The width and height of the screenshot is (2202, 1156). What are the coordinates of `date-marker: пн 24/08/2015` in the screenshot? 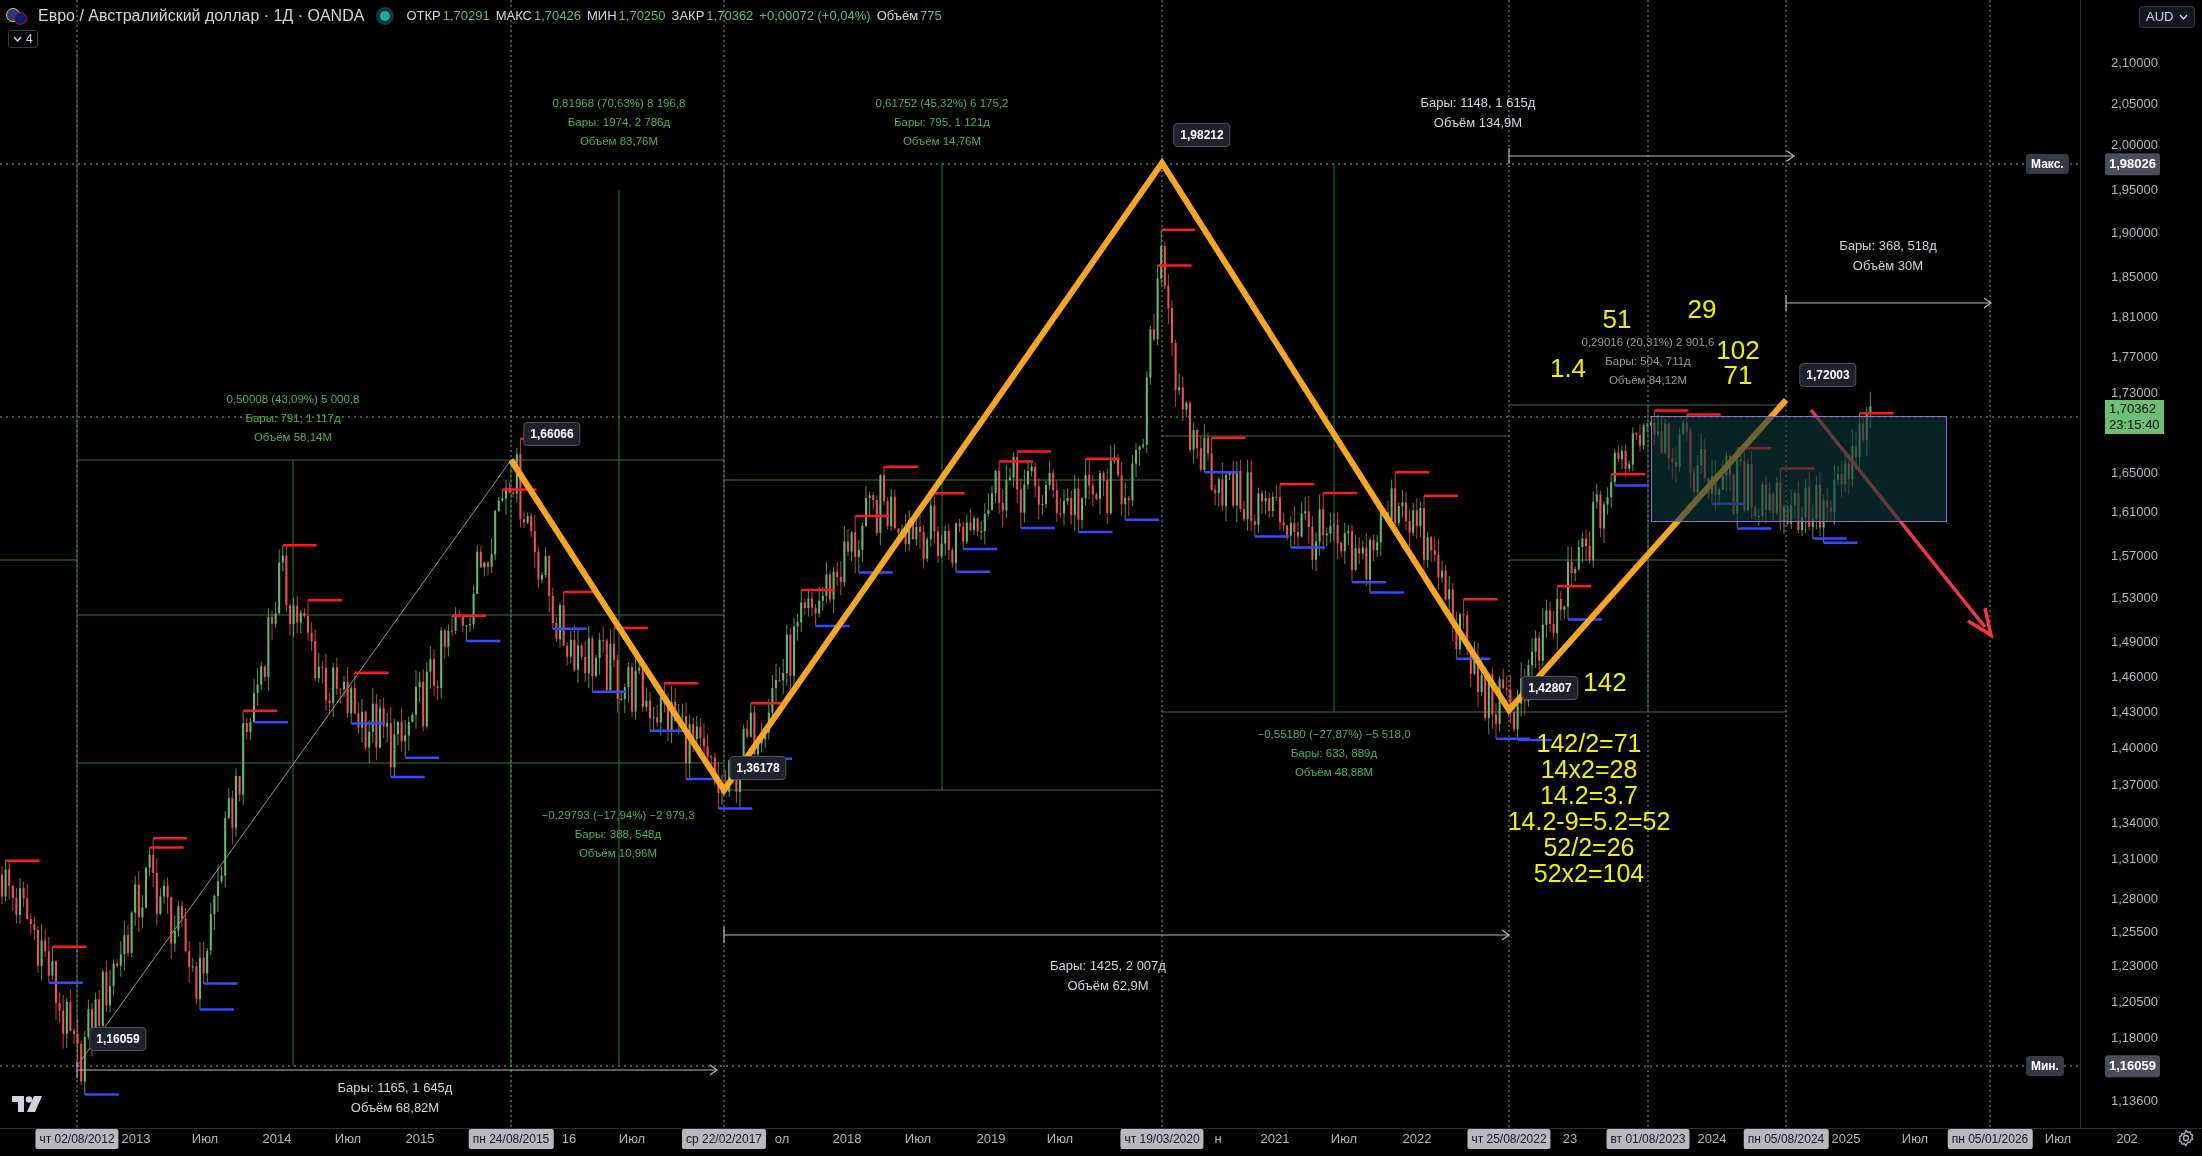 It's located at (511, 1139).